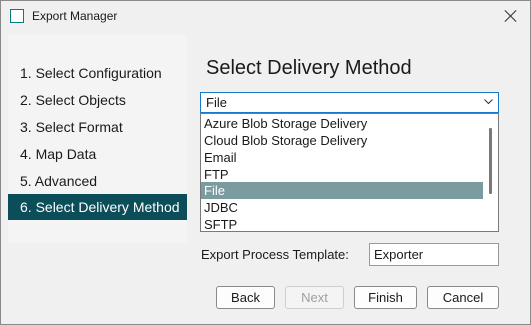 This screenshot has width=531, height=325. Describe the element at coordinates (490, 161) in the screenshot. I see `scrollbar-thumb` at that location.